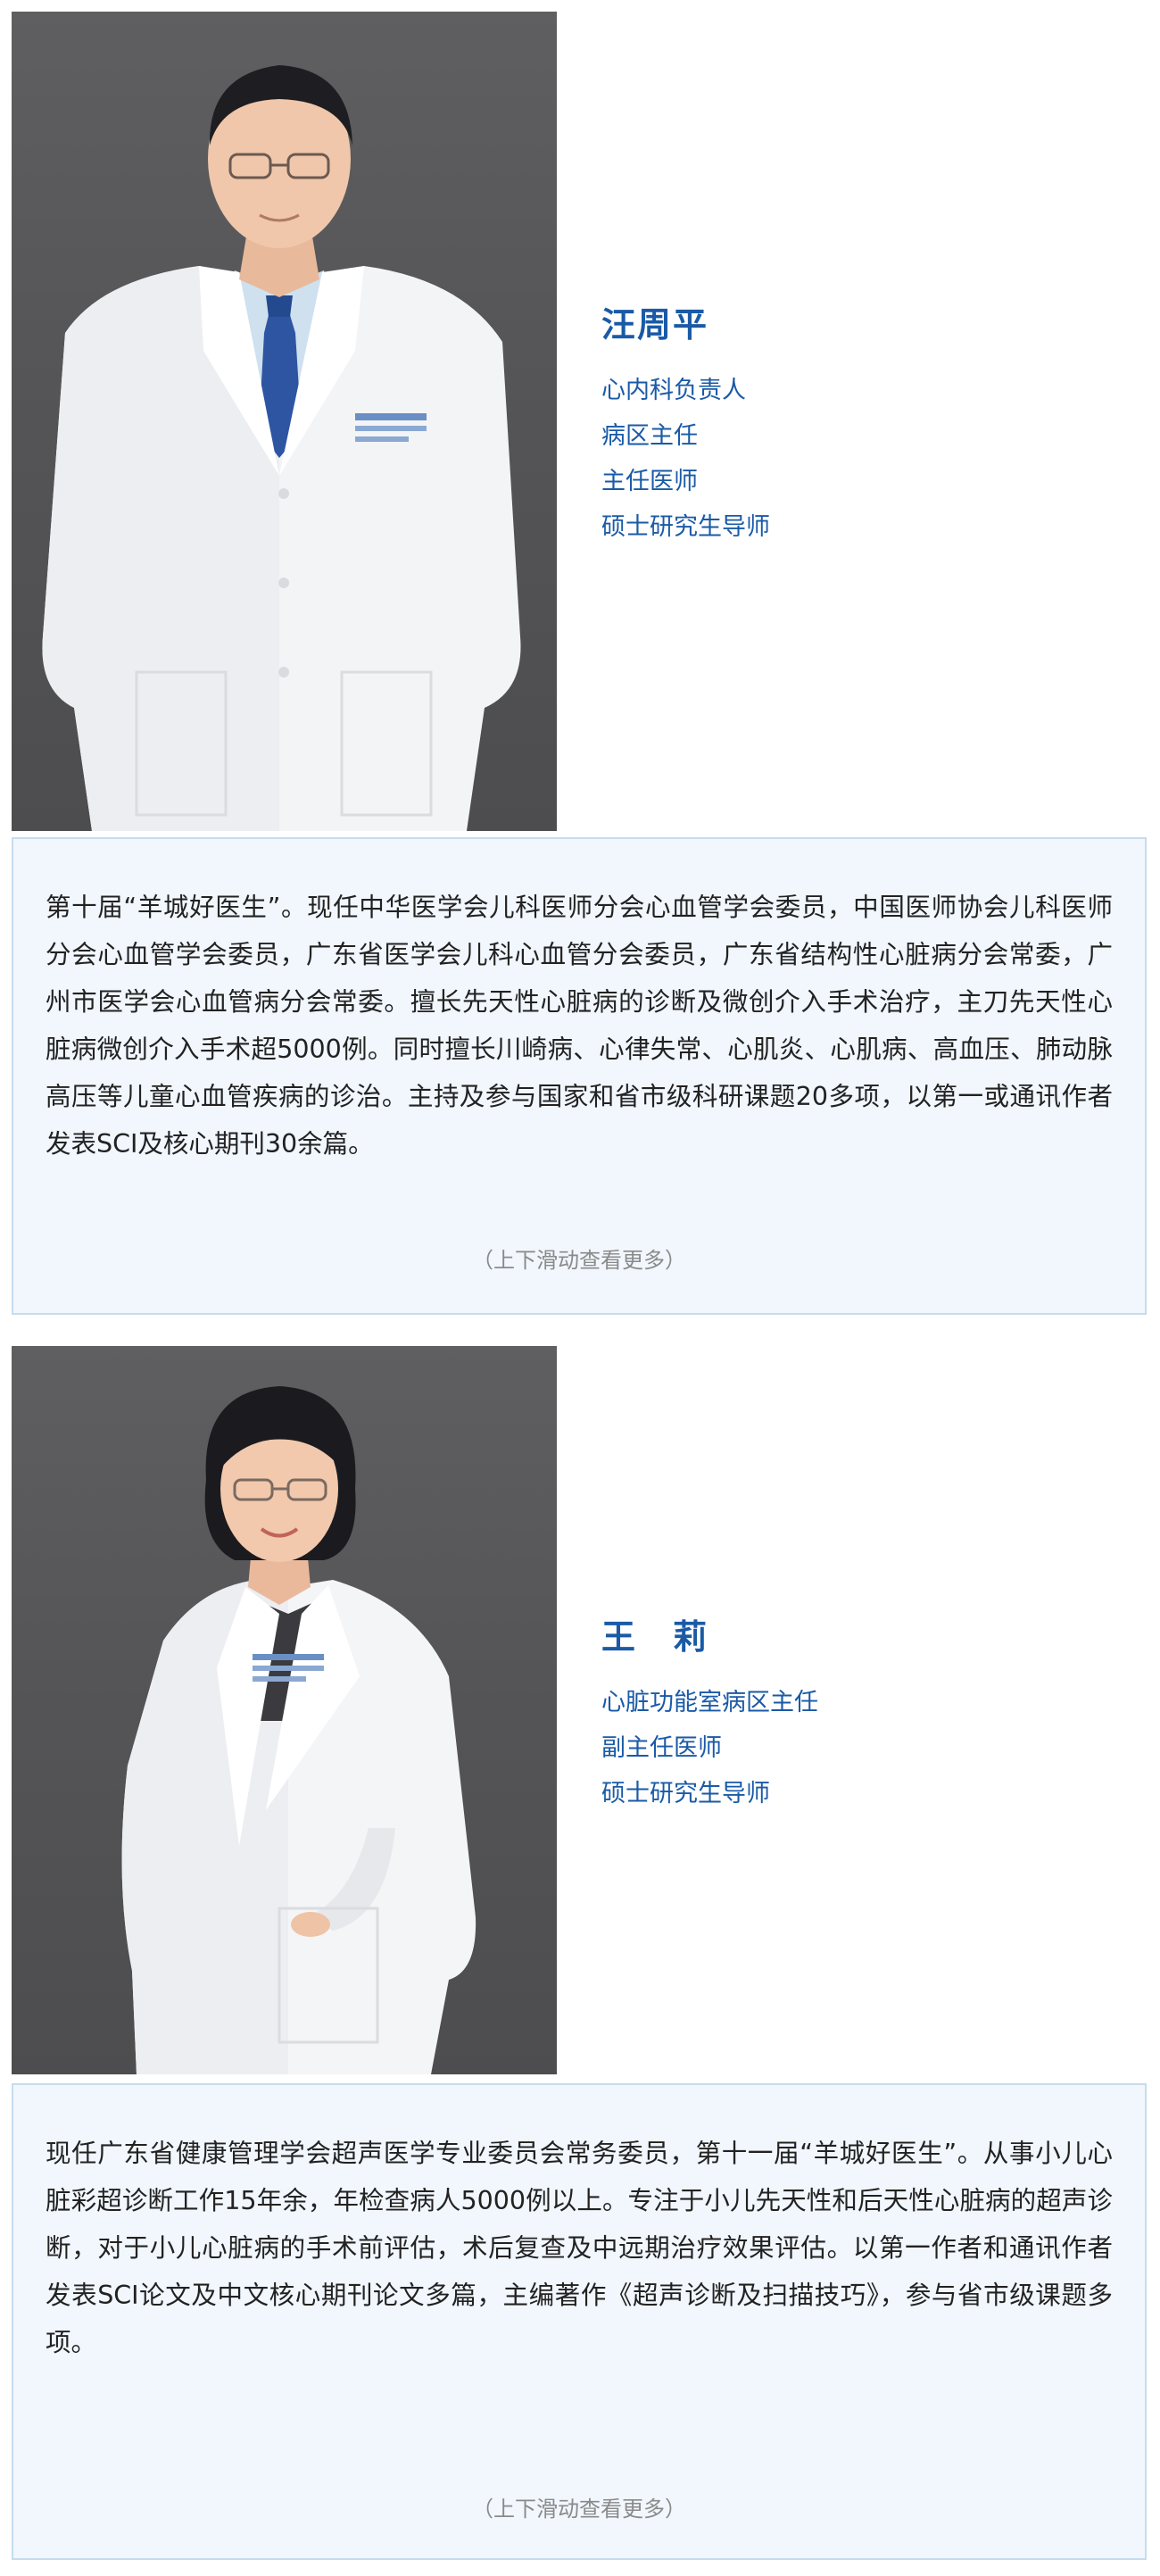 The width and height of the screenshot is (1160, 2576). I want to click on doctor-title: 副主任医师, so click(661, 1748).